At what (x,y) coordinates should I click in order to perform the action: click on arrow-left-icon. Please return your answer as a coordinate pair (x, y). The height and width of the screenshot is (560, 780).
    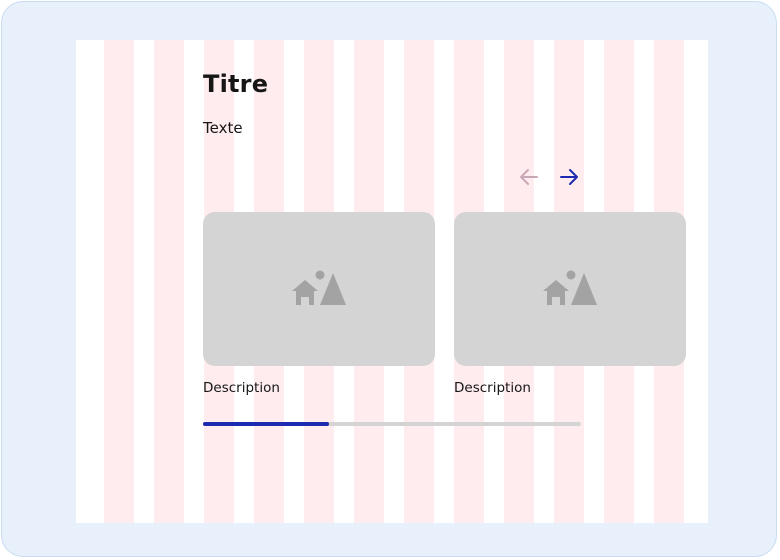
    Looking at the image, I should click on (529, 177).